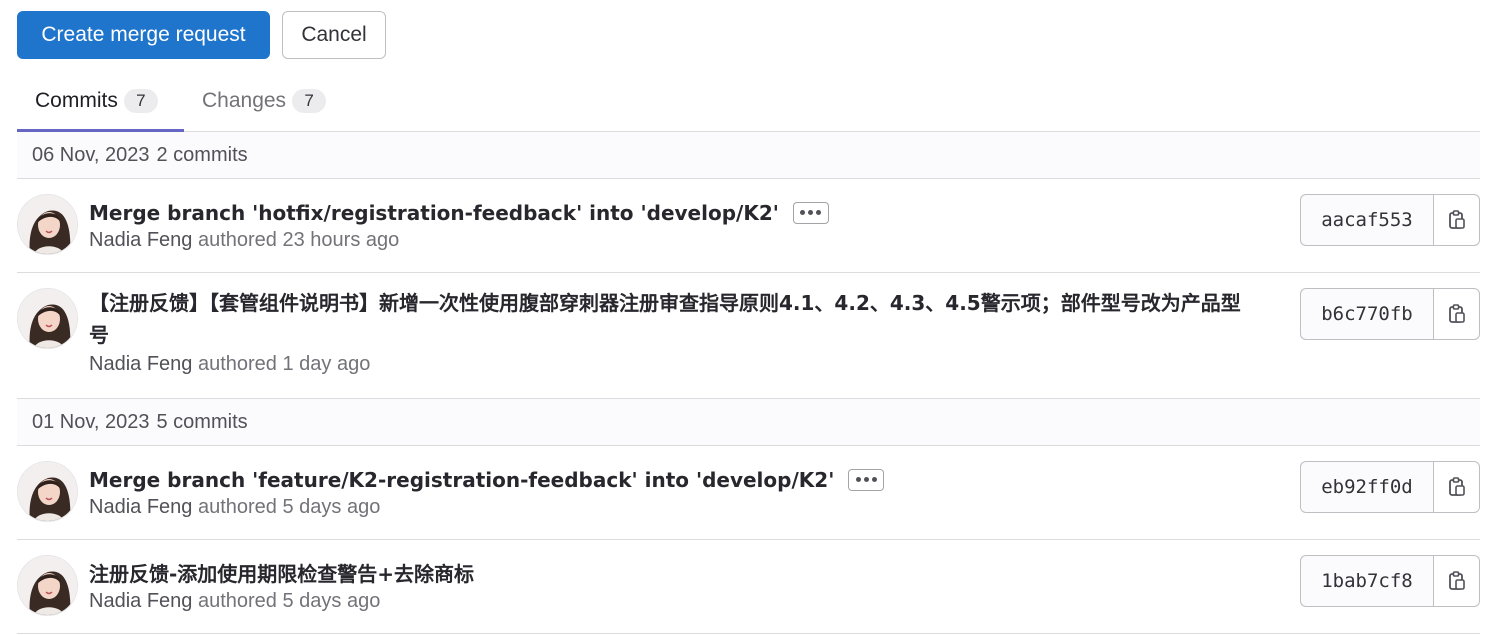 This screenshot has width=1501, height=635. What do you see at coordinates (334, 35) in the screenshot?
I see `cancel-button: Cancel` at bounding box center [334, 35].